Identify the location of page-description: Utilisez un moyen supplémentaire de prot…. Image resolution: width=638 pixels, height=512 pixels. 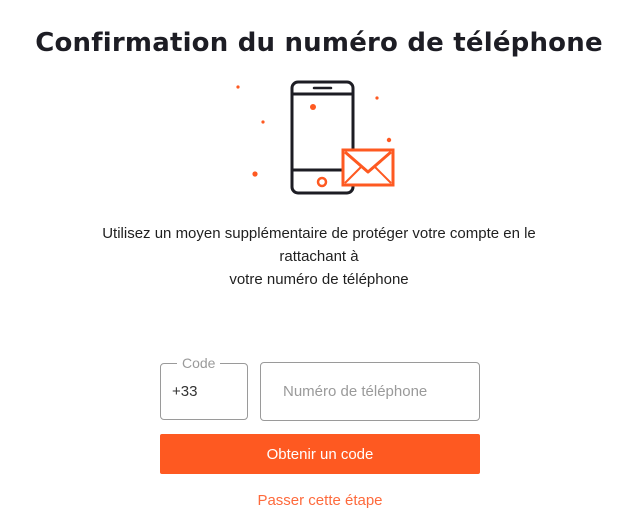
(319, 256).